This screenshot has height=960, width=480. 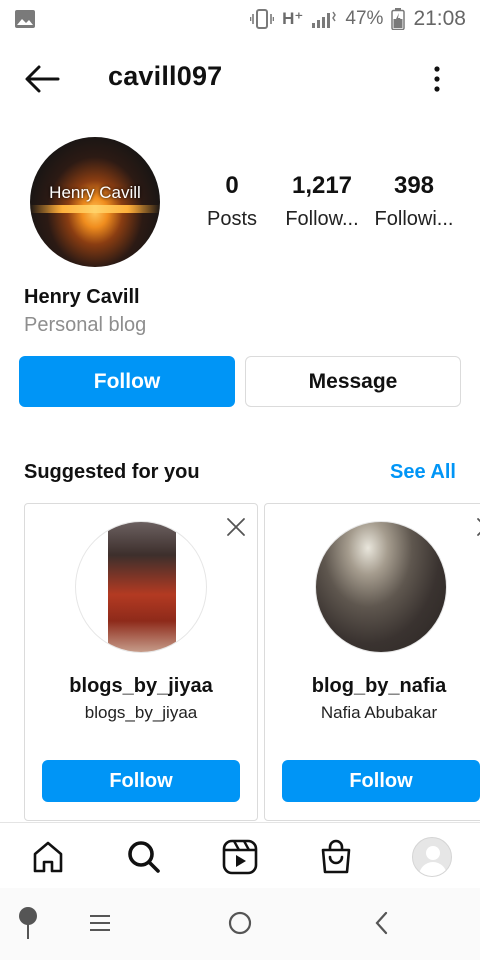 I want to click on followers-count: 1,217, so click(x=322, y=185).